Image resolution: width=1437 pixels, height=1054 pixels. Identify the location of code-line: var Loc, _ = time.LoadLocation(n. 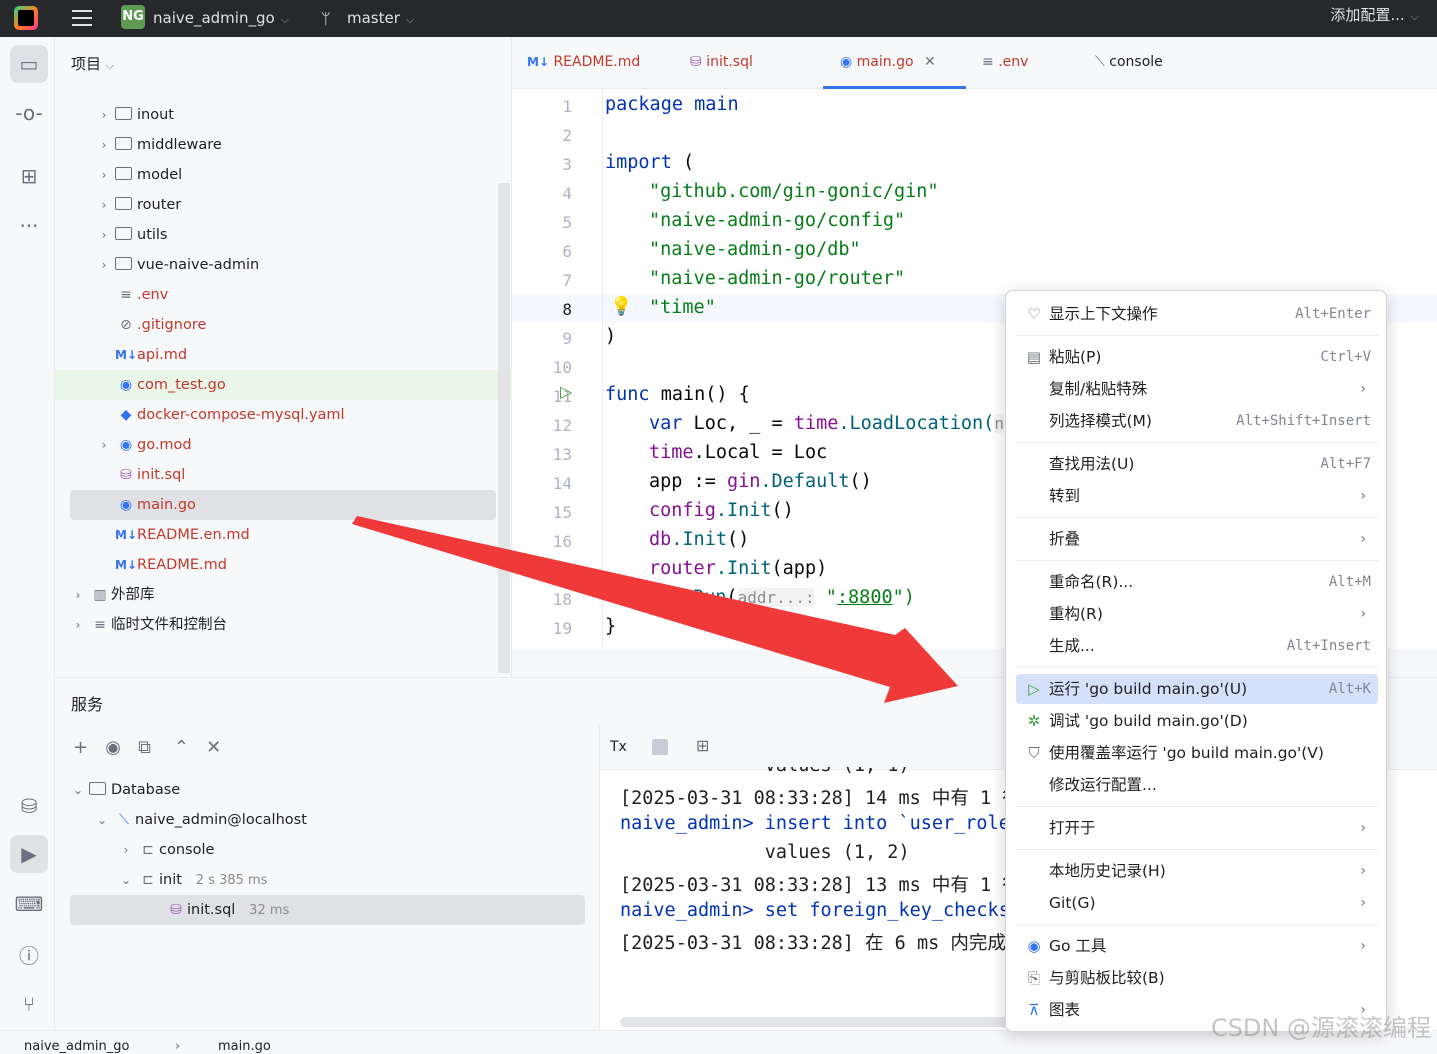
(826, 423).